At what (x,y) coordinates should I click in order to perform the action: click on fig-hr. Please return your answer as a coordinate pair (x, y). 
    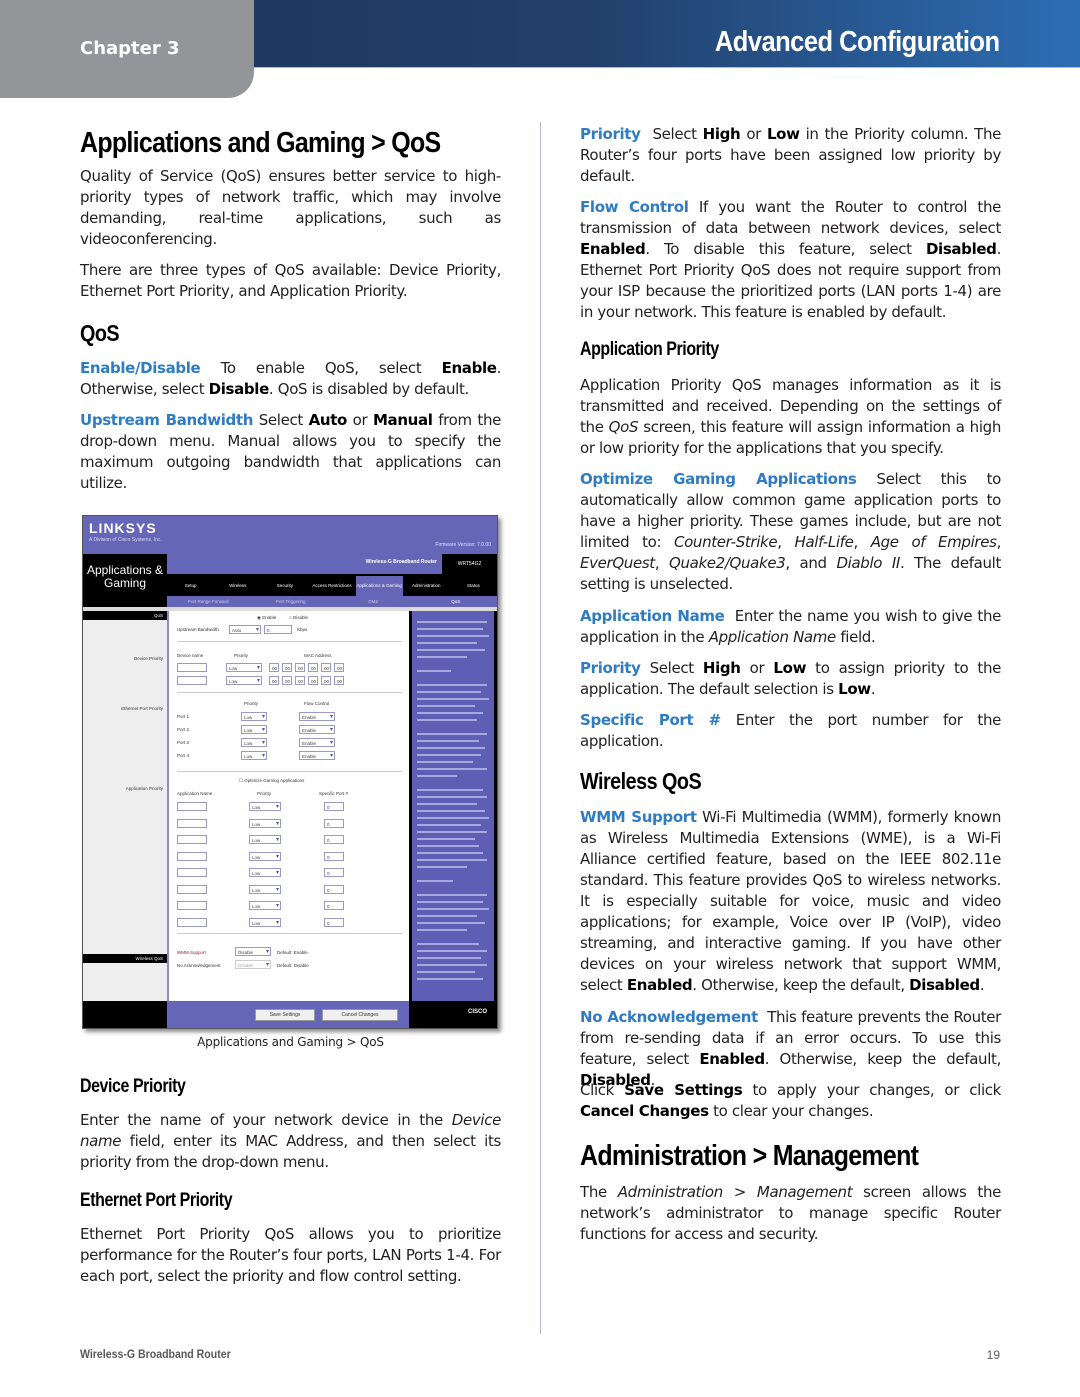
    Looking at the image, I should click on (289, 771).